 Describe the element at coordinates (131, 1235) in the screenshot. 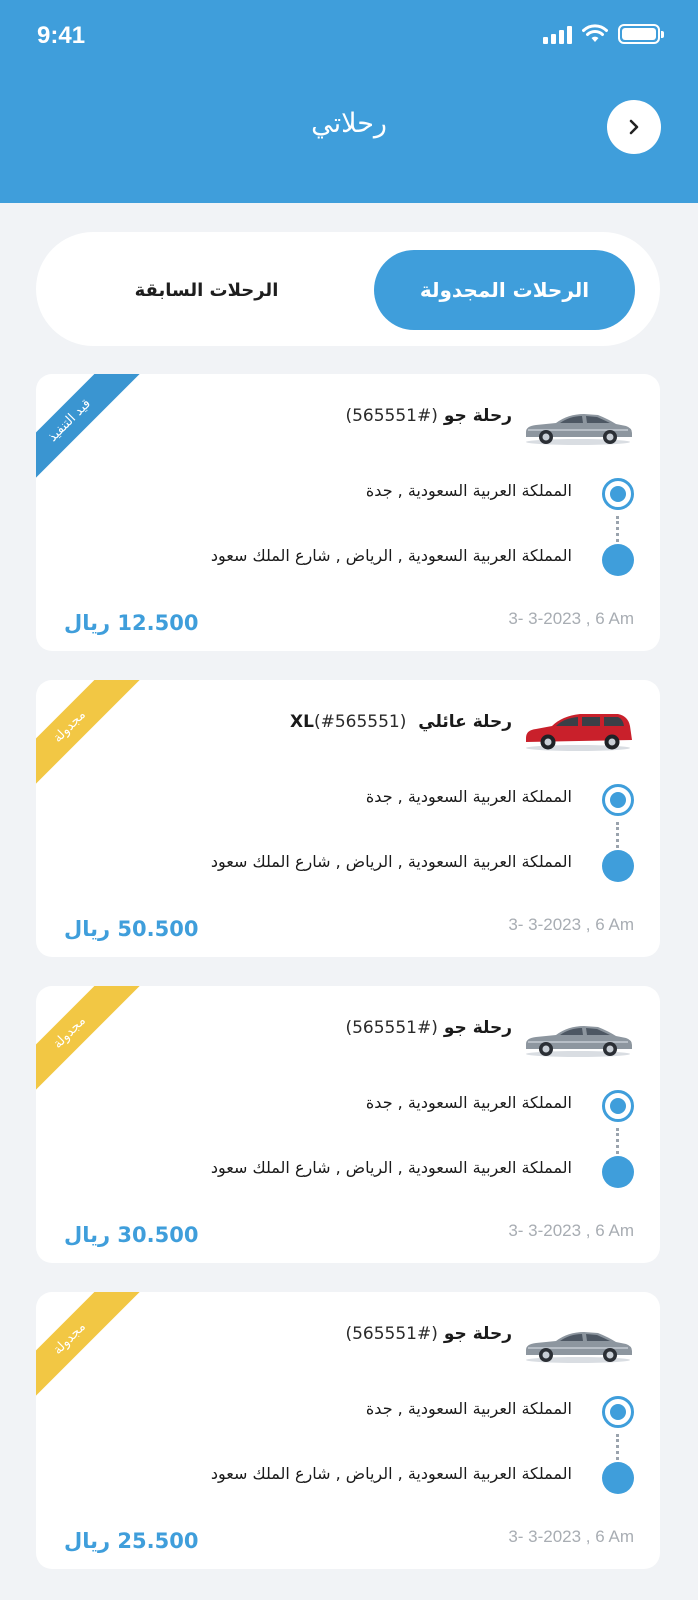

I see `trip-price: 30.500 ريال` at that location.